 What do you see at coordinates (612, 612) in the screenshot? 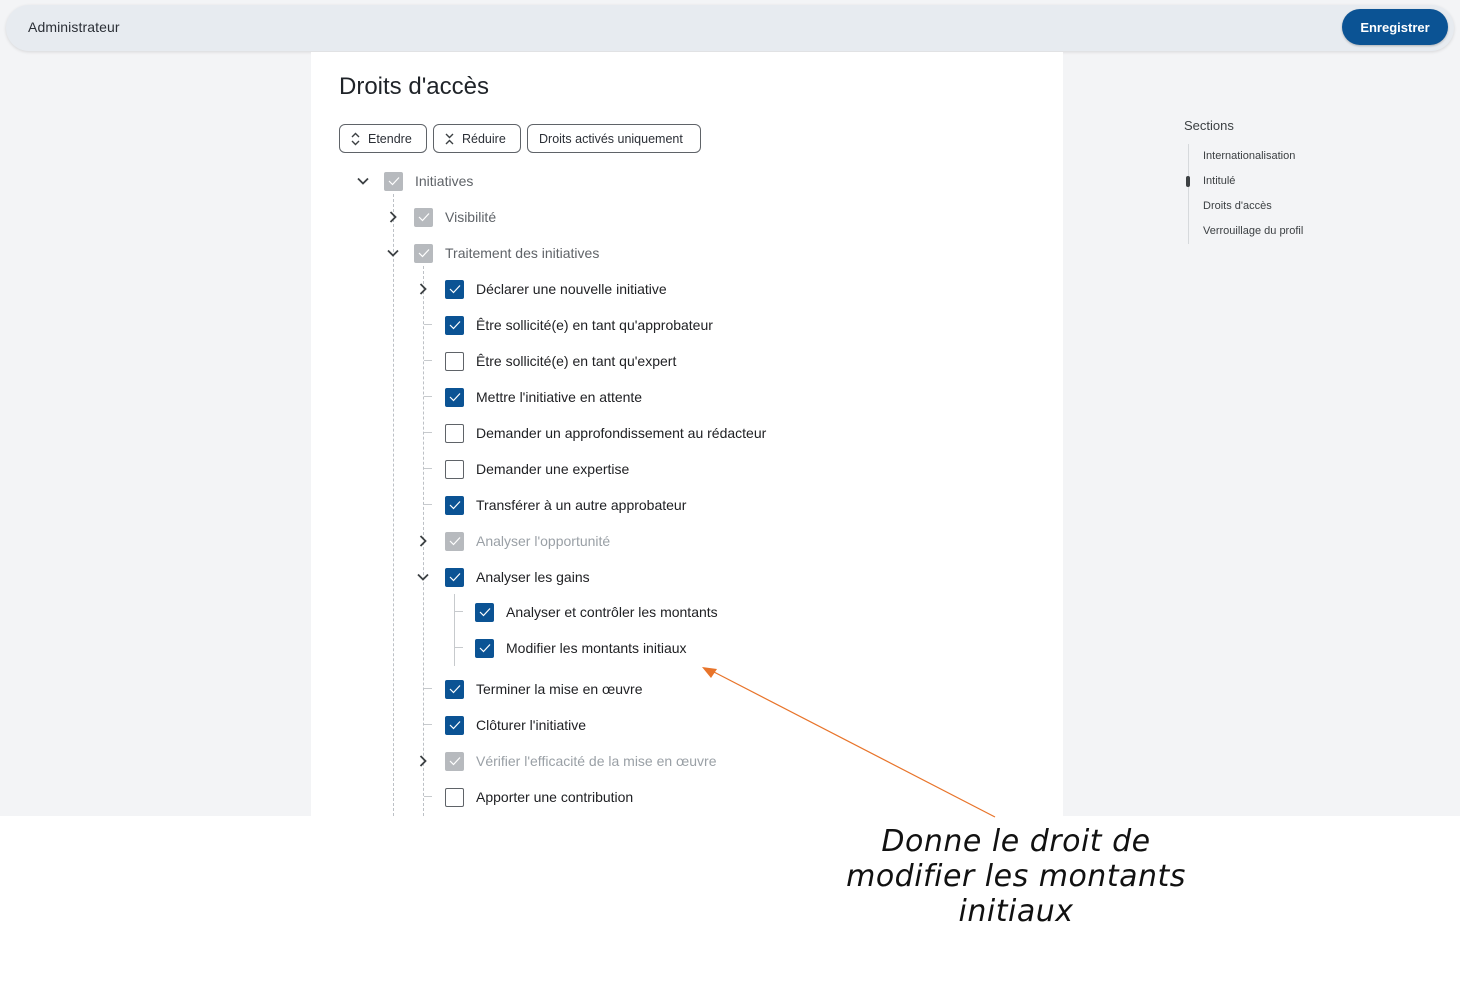
I see `tree-item-label: Analyser et contrôler les montants` at bounding box center [612, 612].